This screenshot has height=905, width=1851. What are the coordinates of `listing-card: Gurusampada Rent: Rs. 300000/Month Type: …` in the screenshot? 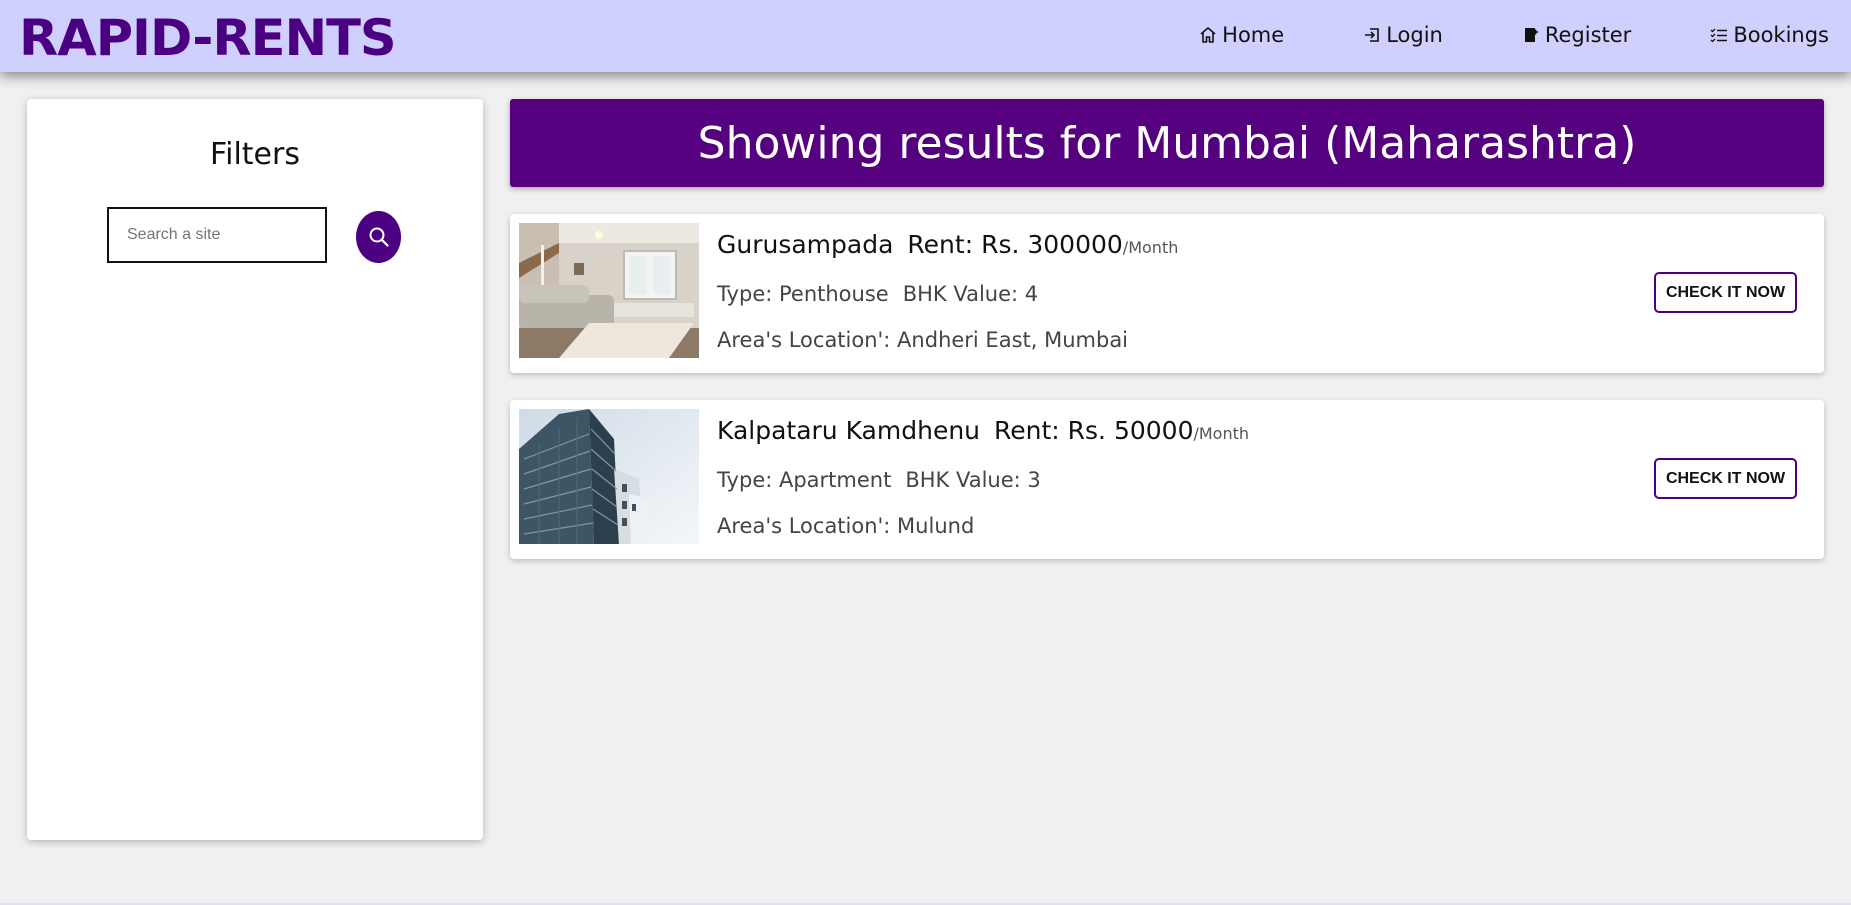 It's located at (1167, 293).